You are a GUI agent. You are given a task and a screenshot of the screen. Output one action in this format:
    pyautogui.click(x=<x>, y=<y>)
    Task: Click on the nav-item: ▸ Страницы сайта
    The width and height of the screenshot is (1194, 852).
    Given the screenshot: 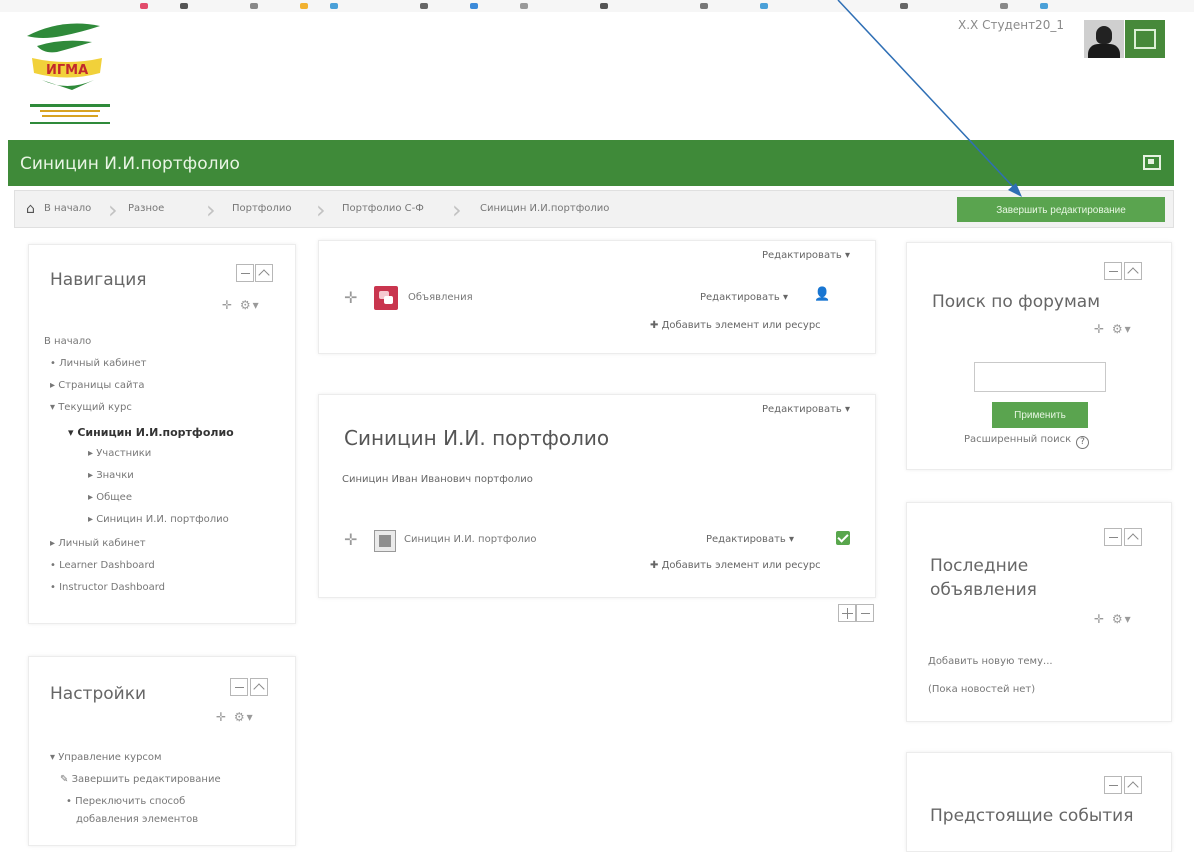 What is the action you would take?
    pyautogui.click(x=97, y=385)
    